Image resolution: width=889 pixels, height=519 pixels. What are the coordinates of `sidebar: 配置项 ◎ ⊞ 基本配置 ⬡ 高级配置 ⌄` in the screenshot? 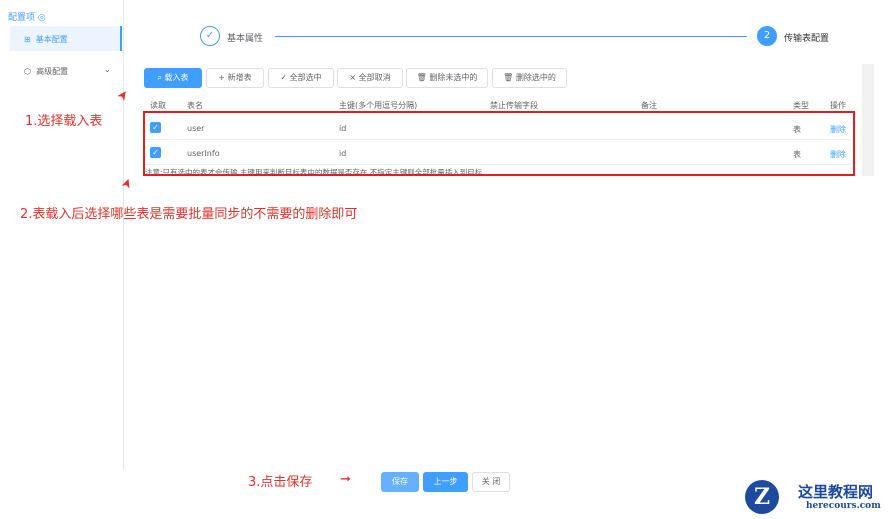 It's located at (62, 235).